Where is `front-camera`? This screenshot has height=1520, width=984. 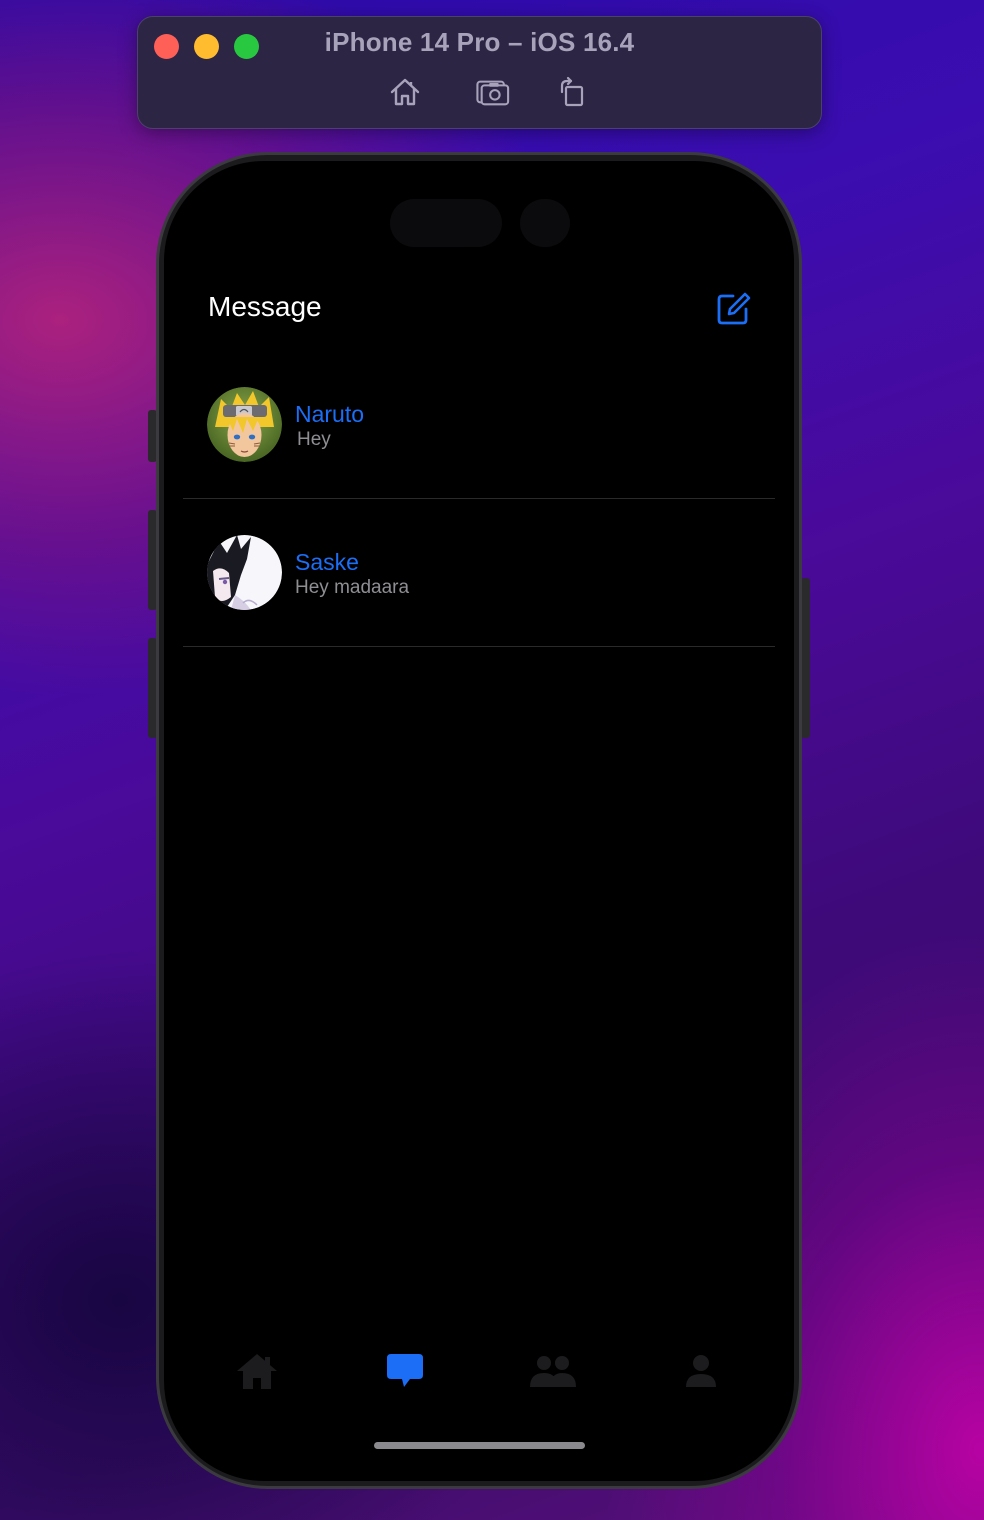
front-camera is located at coordinates (545, 223).